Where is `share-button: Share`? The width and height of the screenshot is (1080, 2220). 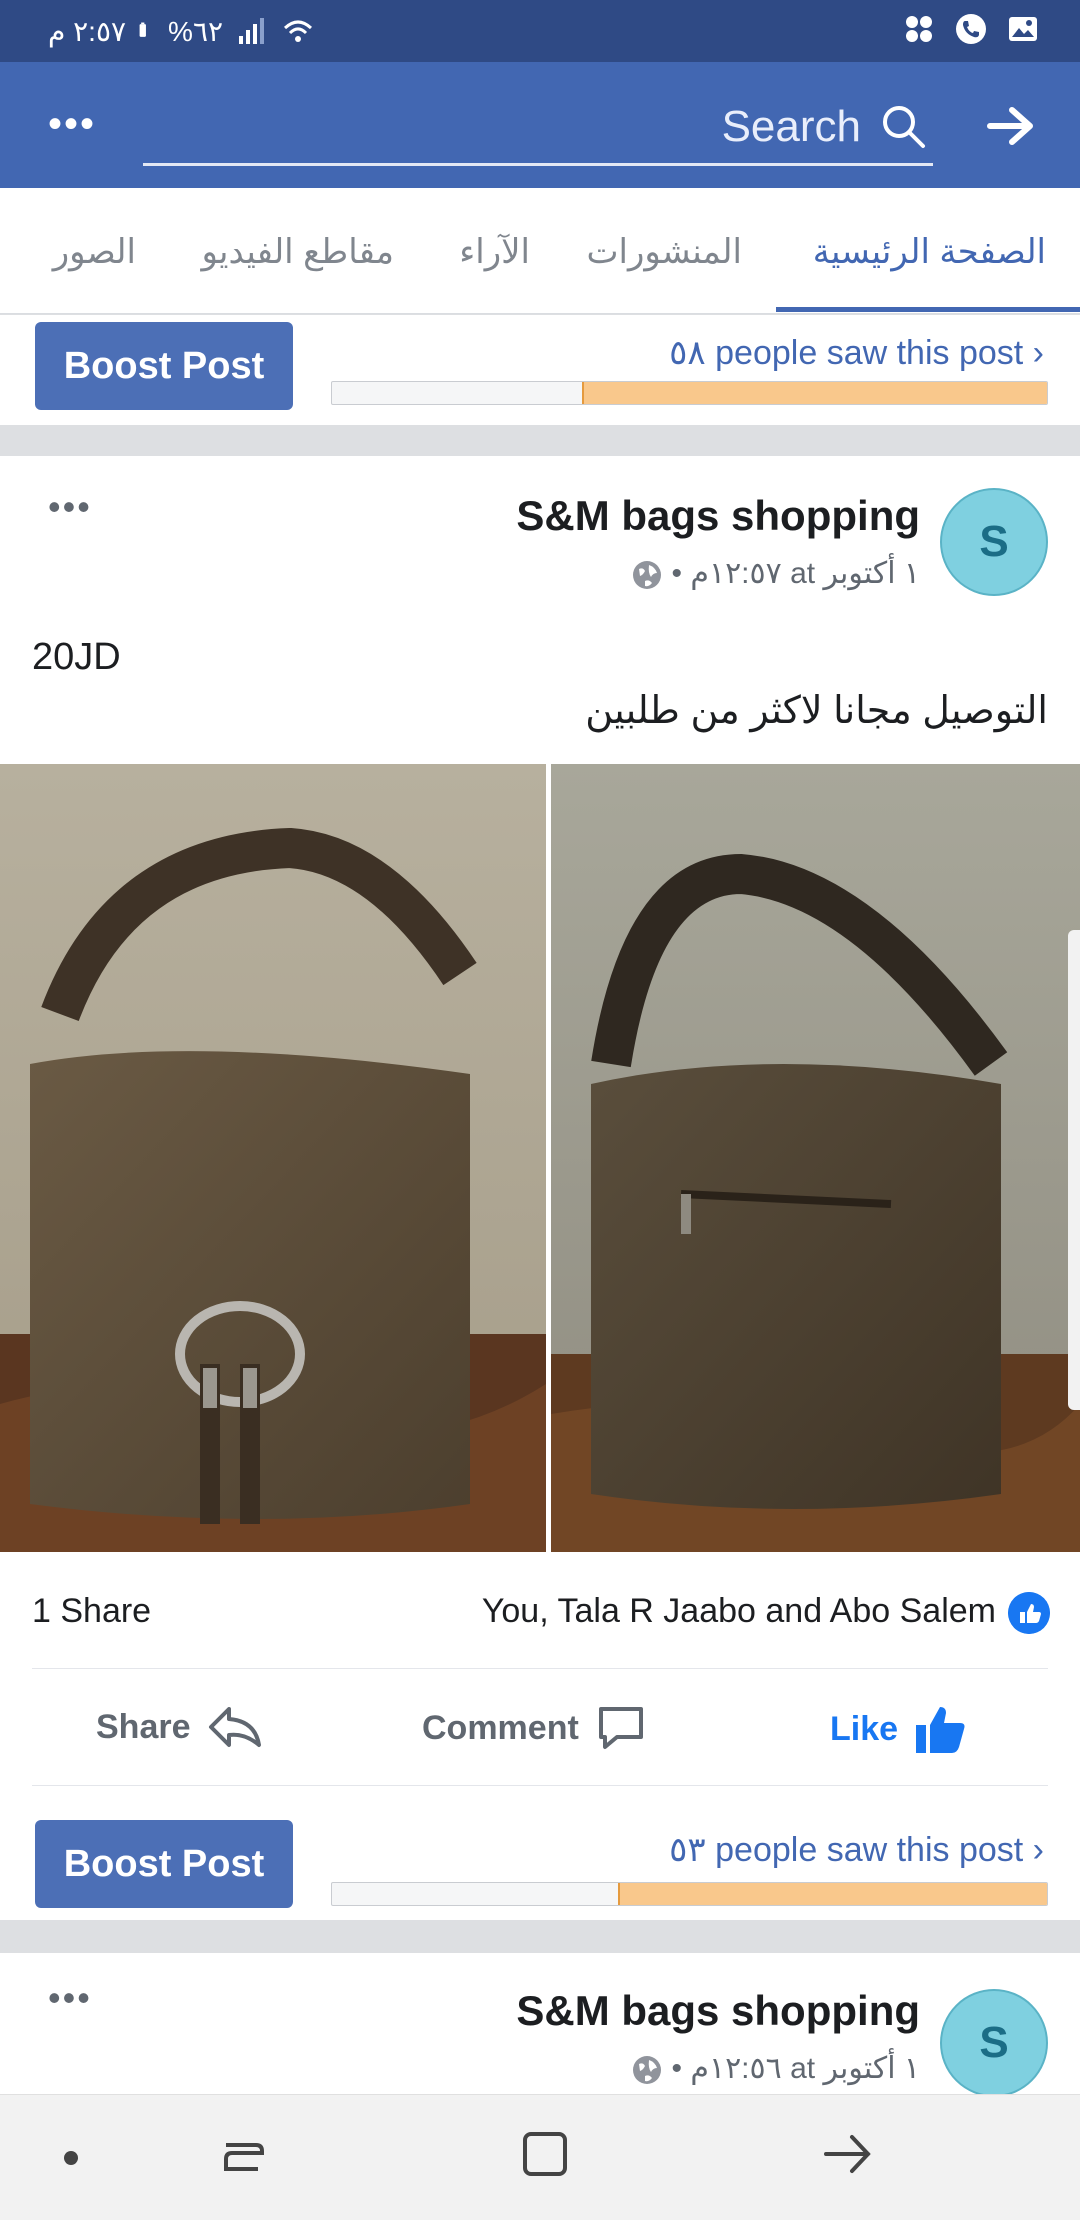 share-button: Share is located at coordinates (179, 1727).